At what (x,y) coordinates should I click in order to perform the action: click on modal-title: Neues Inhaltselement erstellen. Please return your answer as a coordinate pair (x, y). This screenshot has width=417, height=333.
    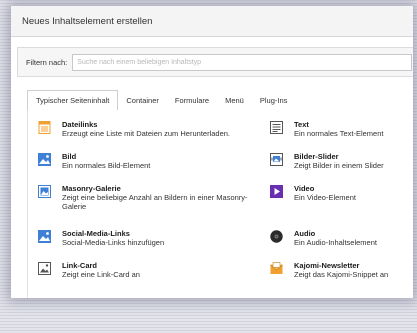
    Looking at the image, I should click on (87, 21).